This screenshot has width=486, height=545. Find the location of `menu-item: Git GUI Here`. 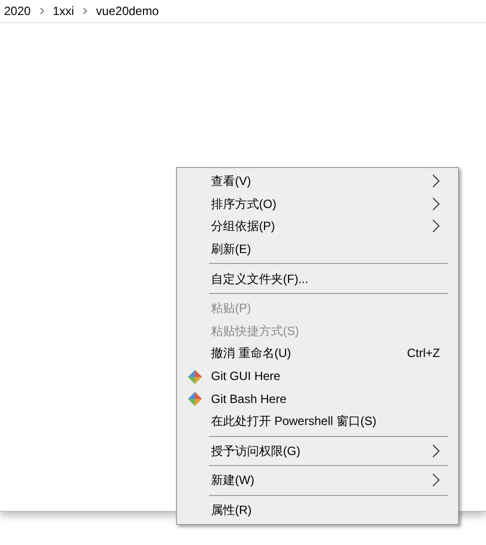

menu-item: Git GUI Here is located at coordinates (317, 376).